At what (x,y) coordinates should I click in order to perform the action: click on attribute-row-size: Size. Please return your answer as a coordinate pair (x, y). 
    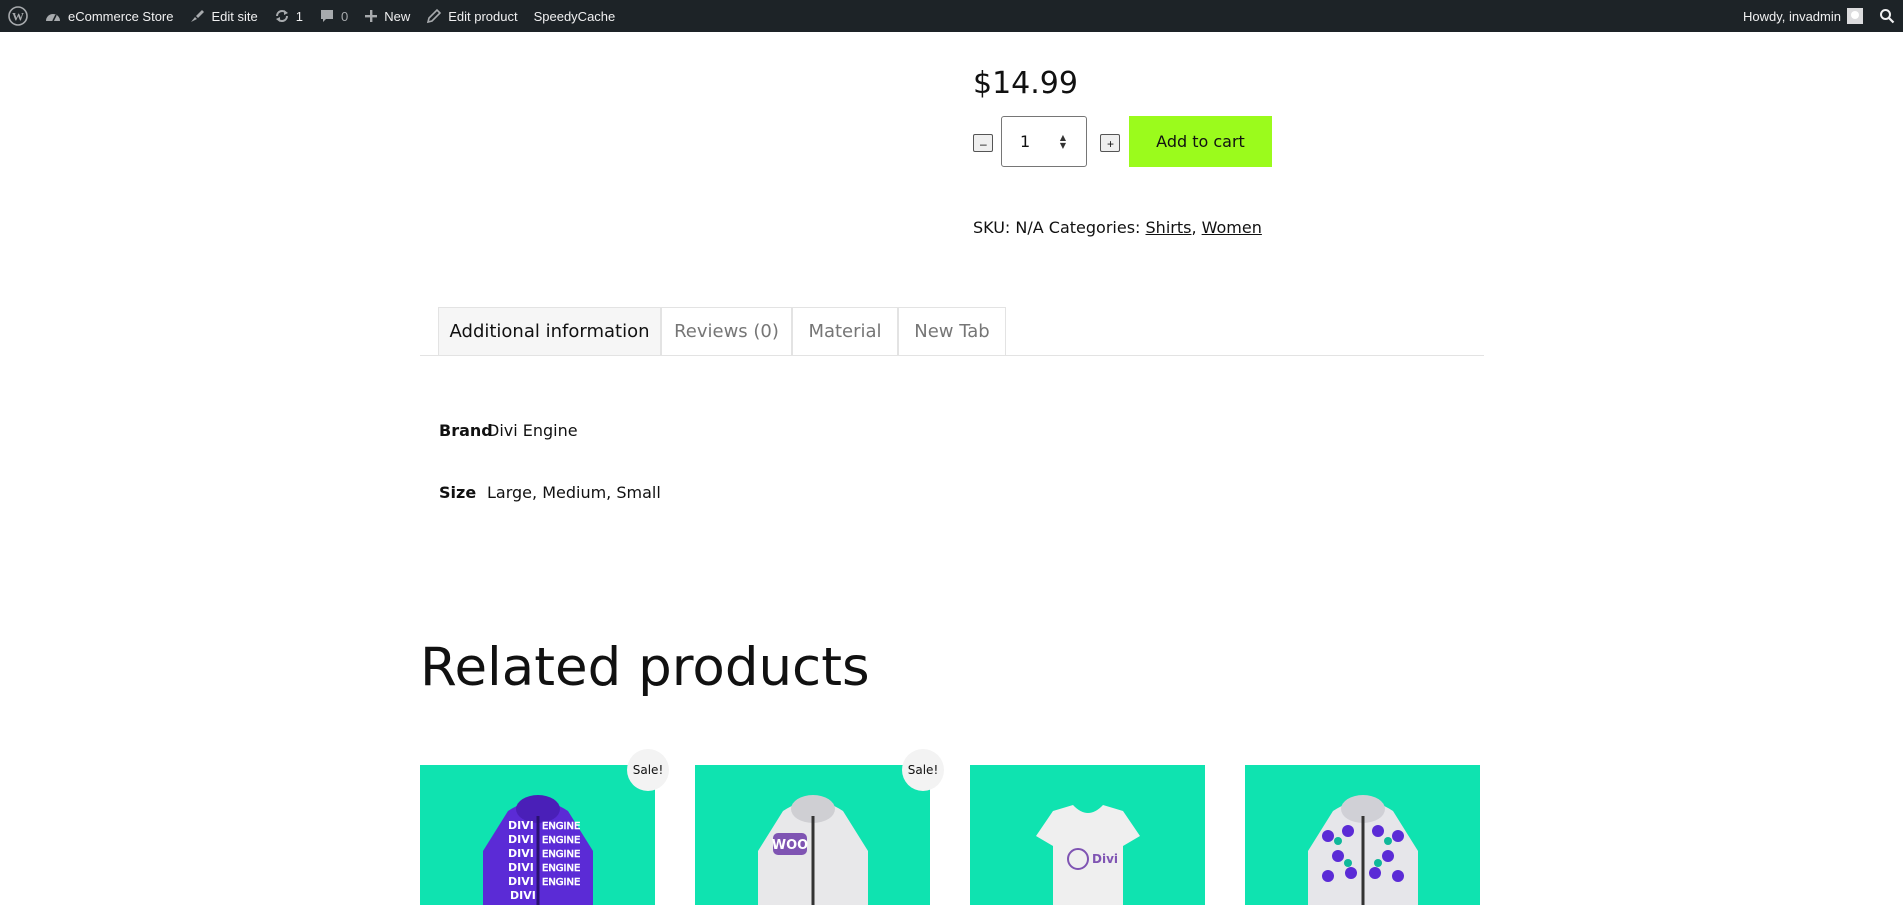
    Looking at the image, I should click on (457, 492).